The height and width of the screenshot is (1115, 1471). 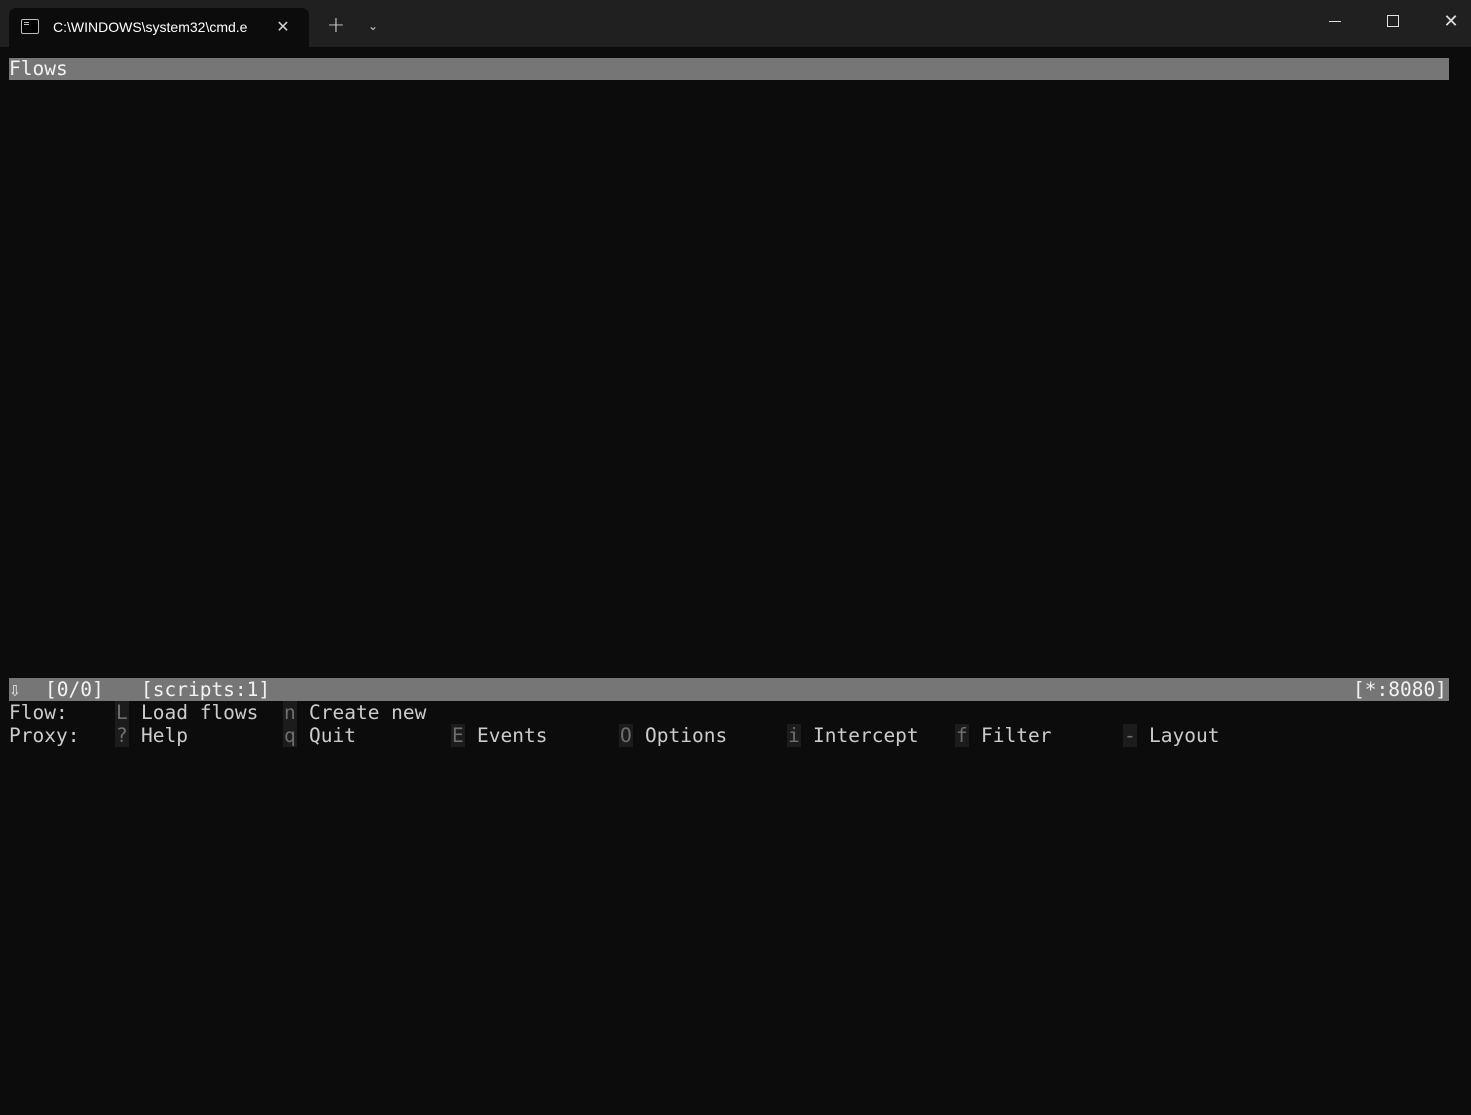 I want to click on layout-command: Layout, so click(x=1184, y=735).